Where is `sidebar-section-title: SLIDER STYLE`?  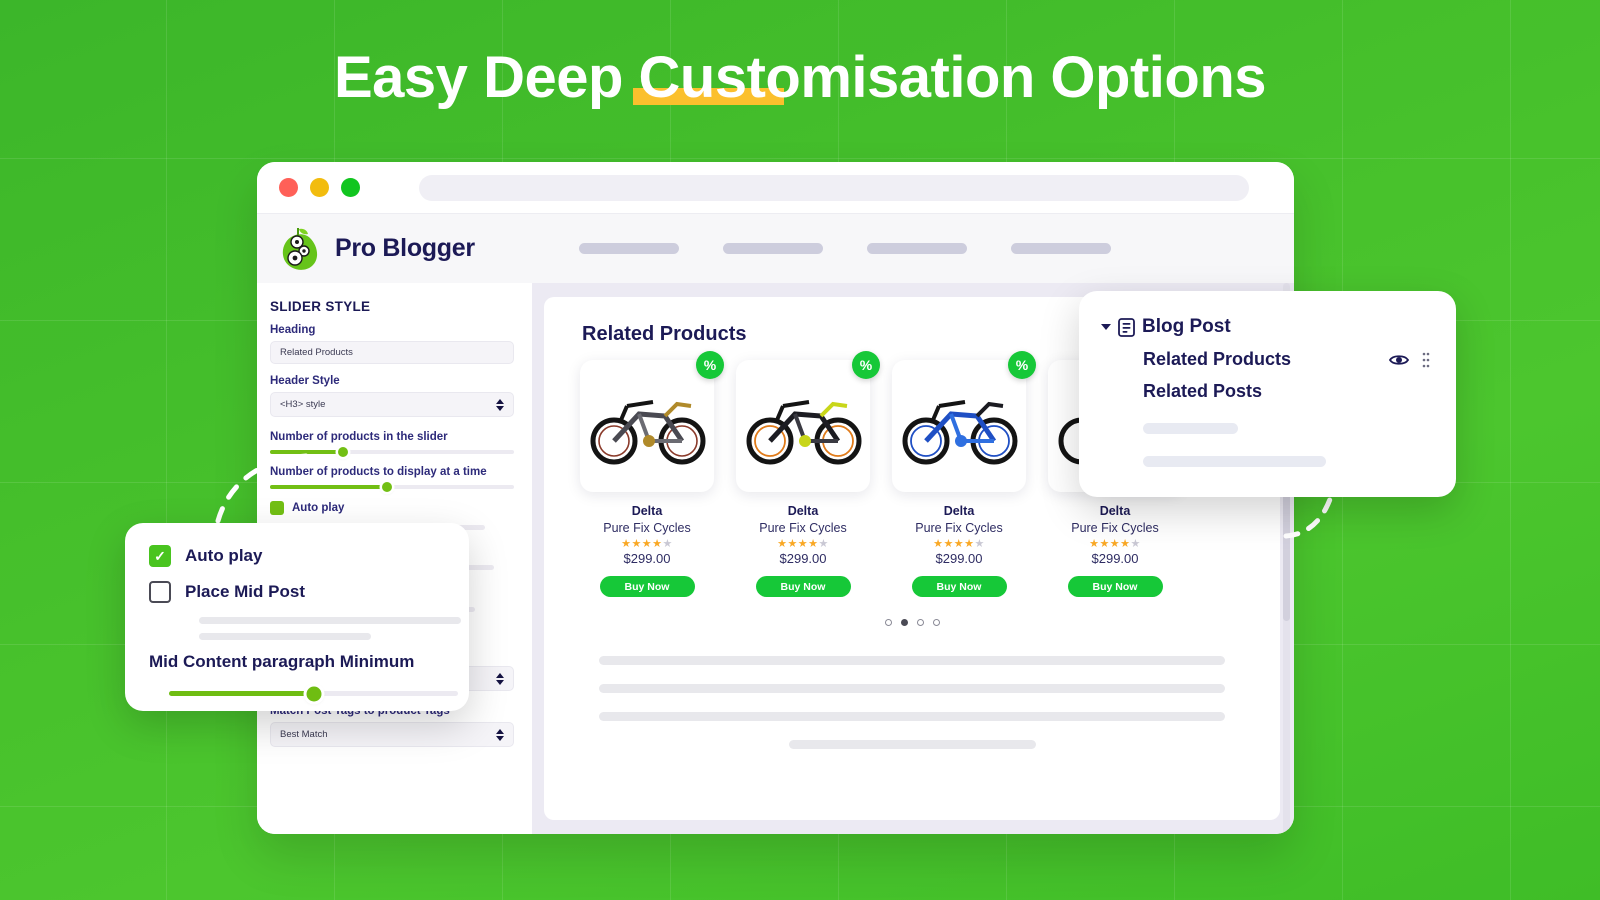
sidebar-section-title: SLIDER STYLE is located at coordinates (320, 306).